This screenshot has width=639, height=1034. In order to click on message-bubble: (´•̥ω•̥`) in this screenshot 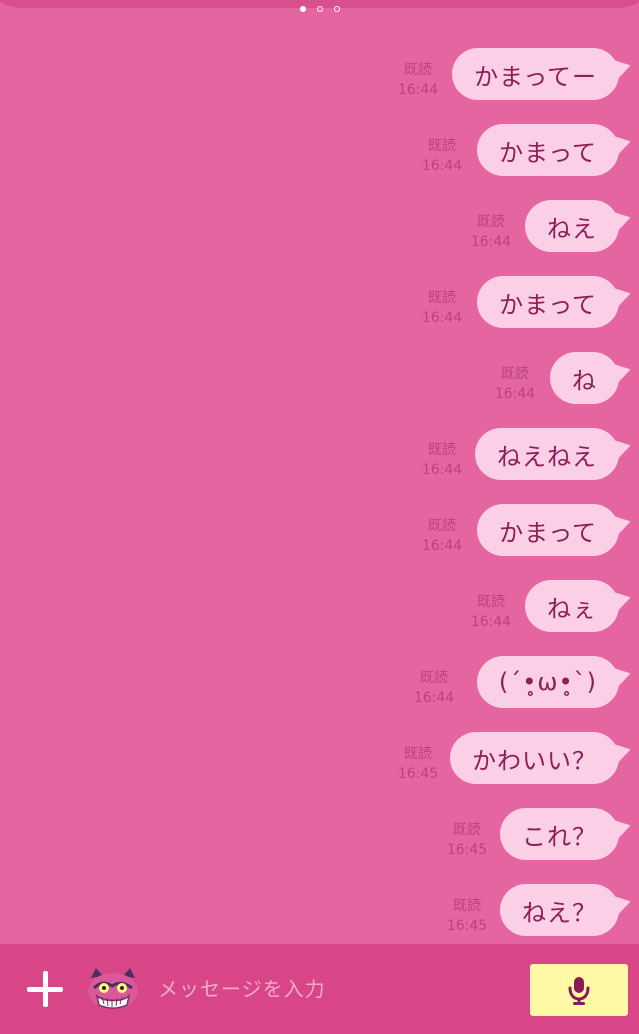, I will do `click(547, 682)`.